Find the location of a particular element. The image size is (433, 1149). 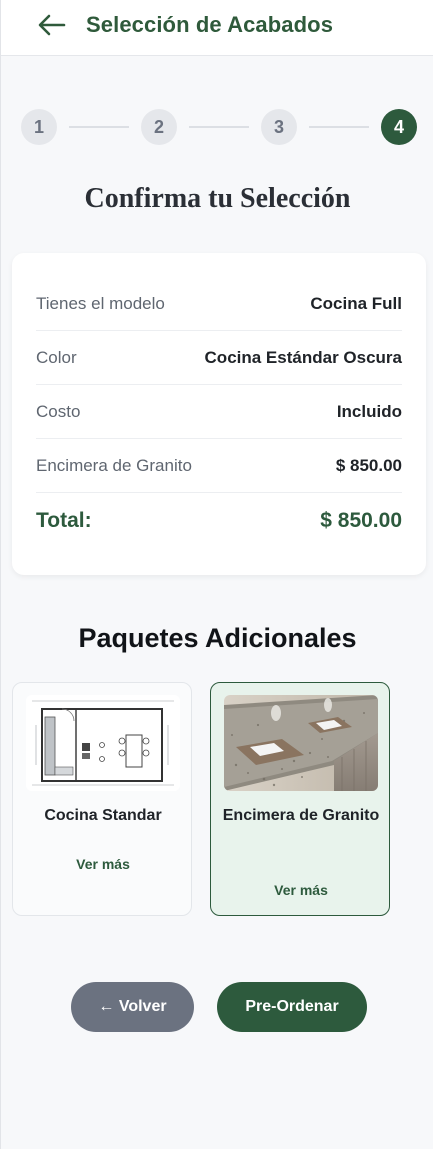

total-value: $ 850.00 is located at coordinates (361, 520).